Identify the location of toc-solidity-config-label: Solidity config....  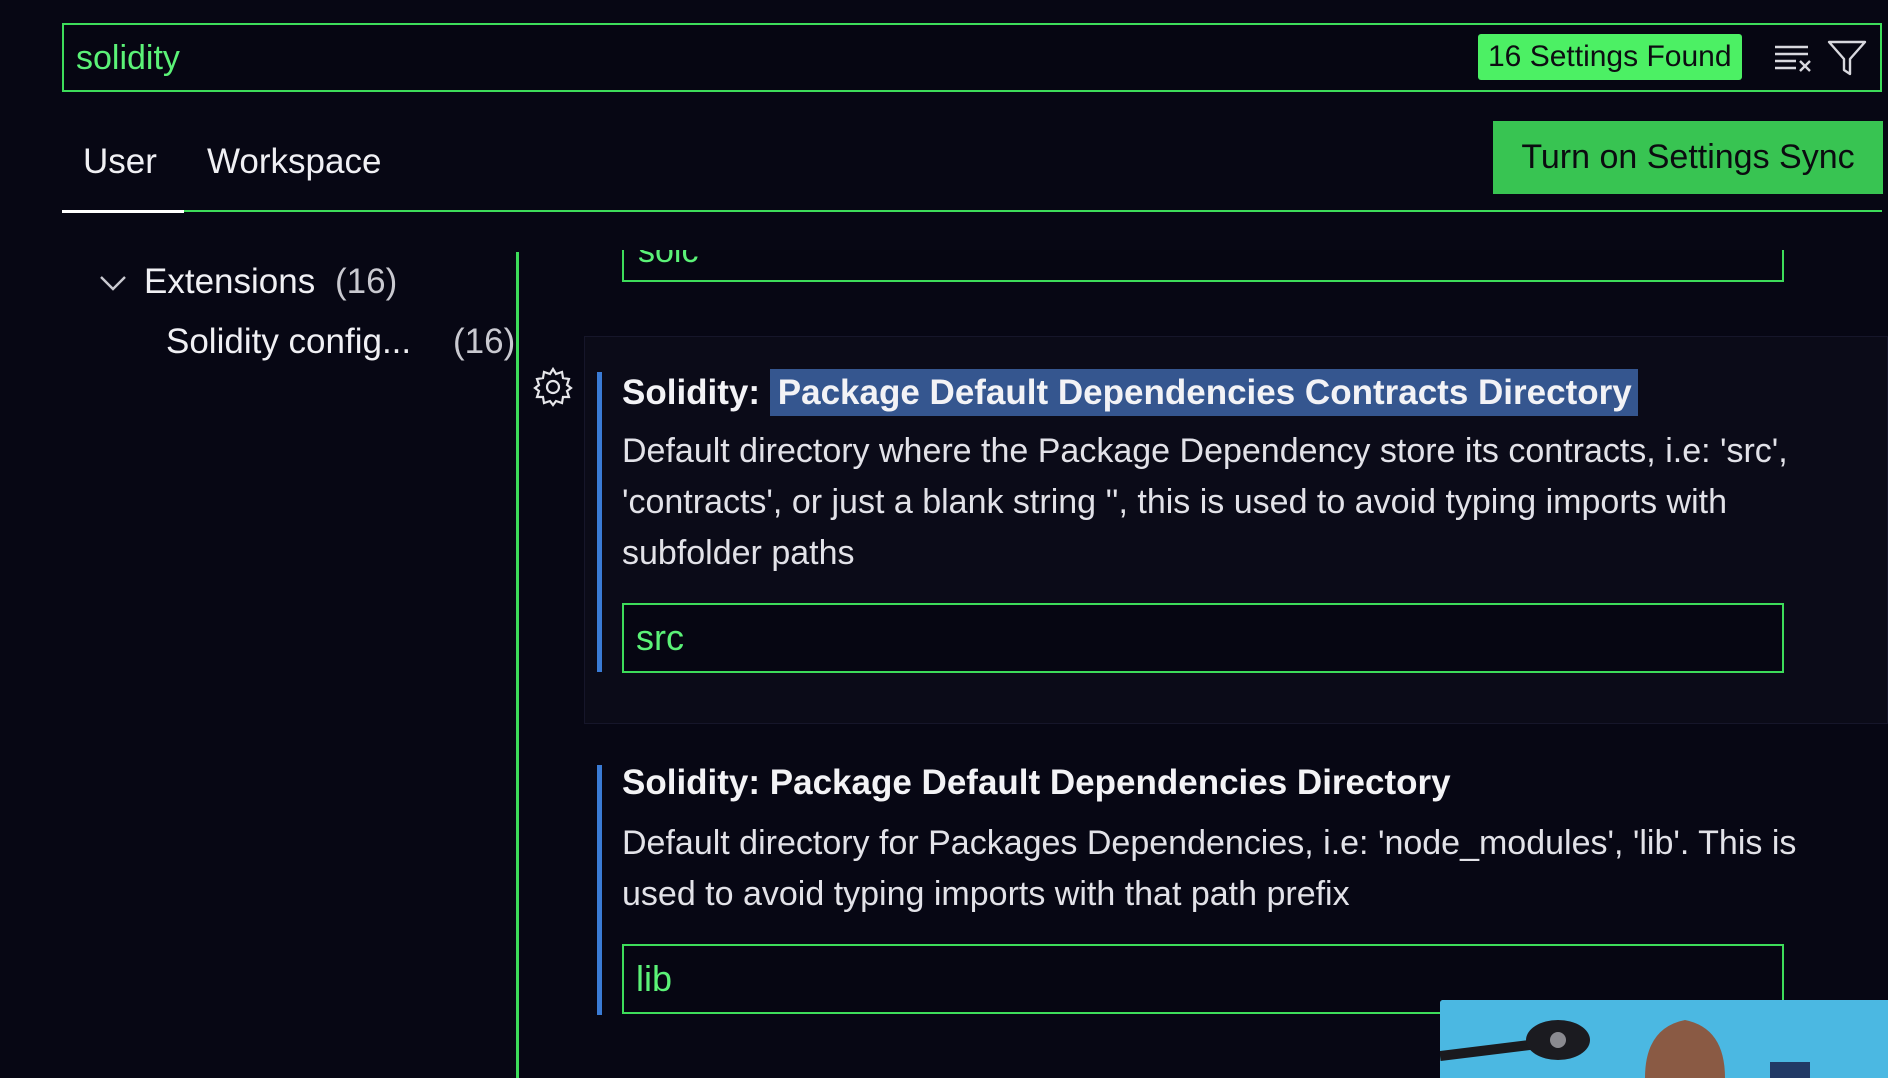
(288, 342).